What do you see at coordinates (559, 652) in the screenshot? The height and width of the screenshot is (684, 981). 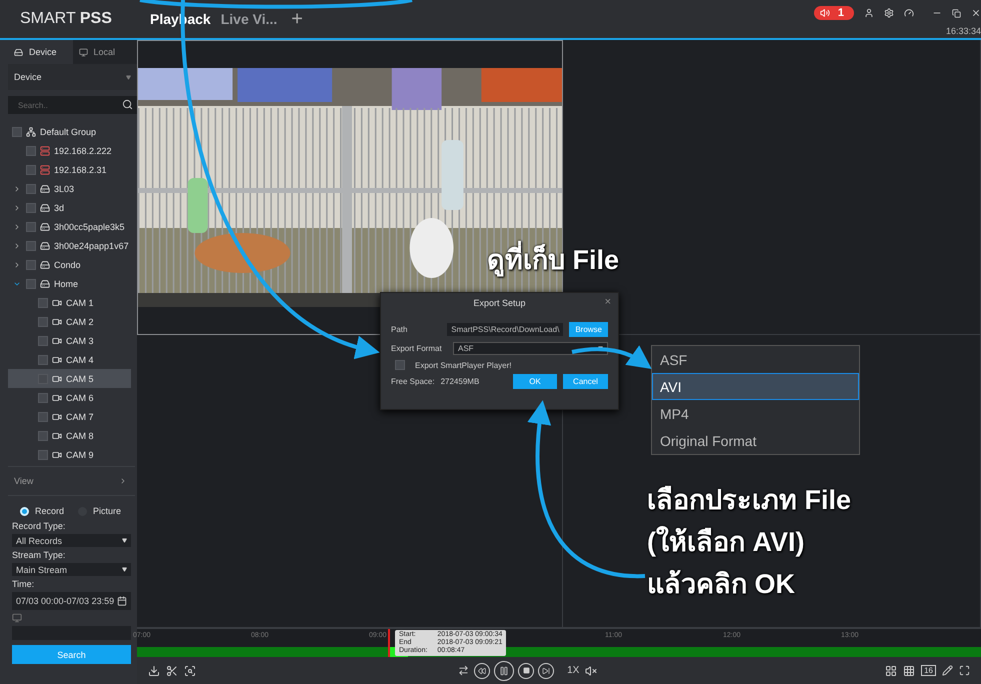 I see `recording-track` at bounding box center [559, 652].